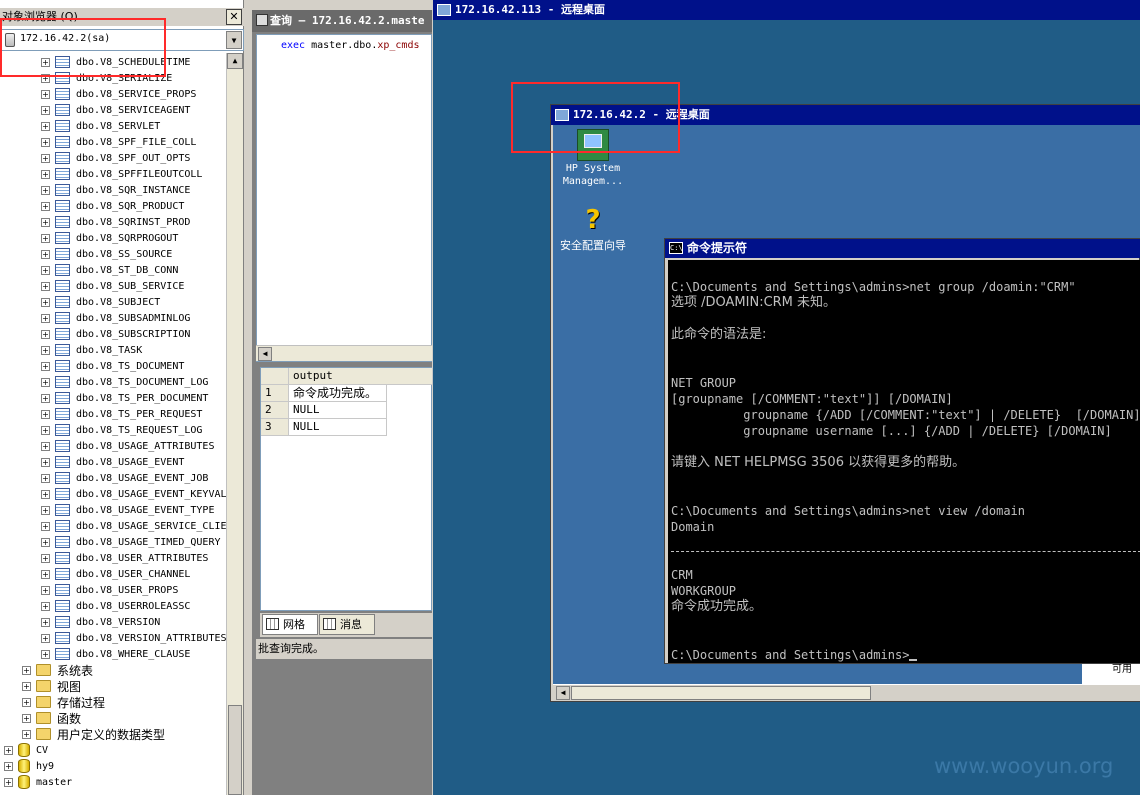 Image resolution: width=1140 pixels, height=795 pixels. I want to click on tree-item-table: + dbo.V8_SERVICE_PROPS, so click(118, 94).